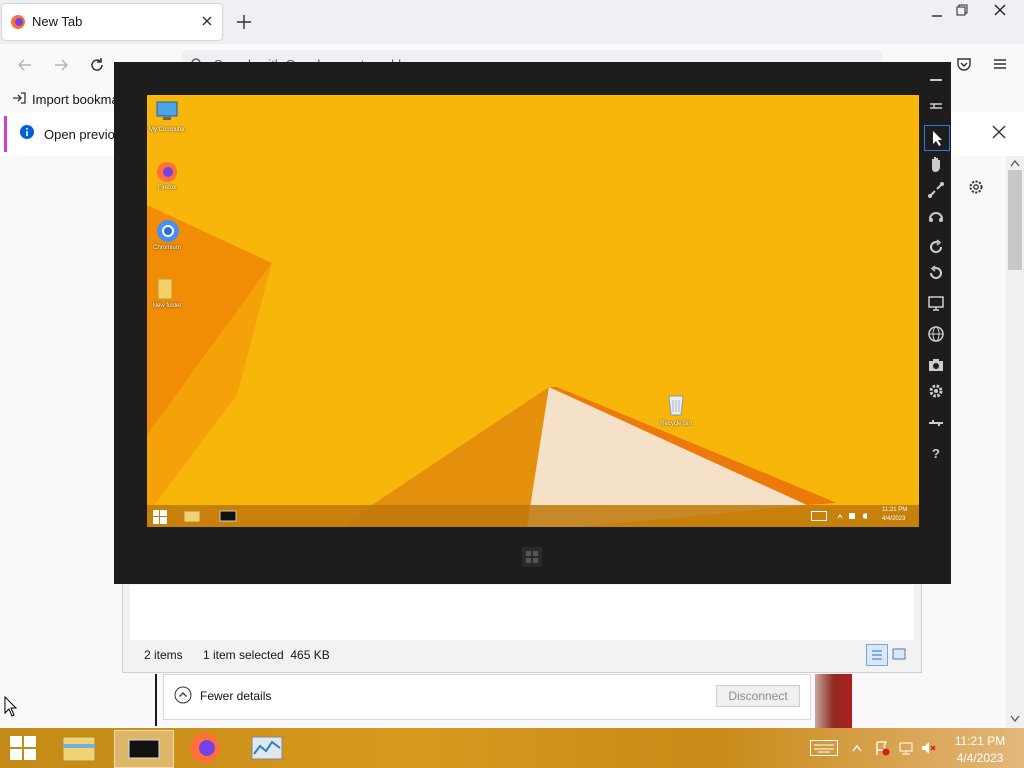  Describe the element at coordinates (824, 748) in the screenshot. I see `keyboard-icon` at that location.